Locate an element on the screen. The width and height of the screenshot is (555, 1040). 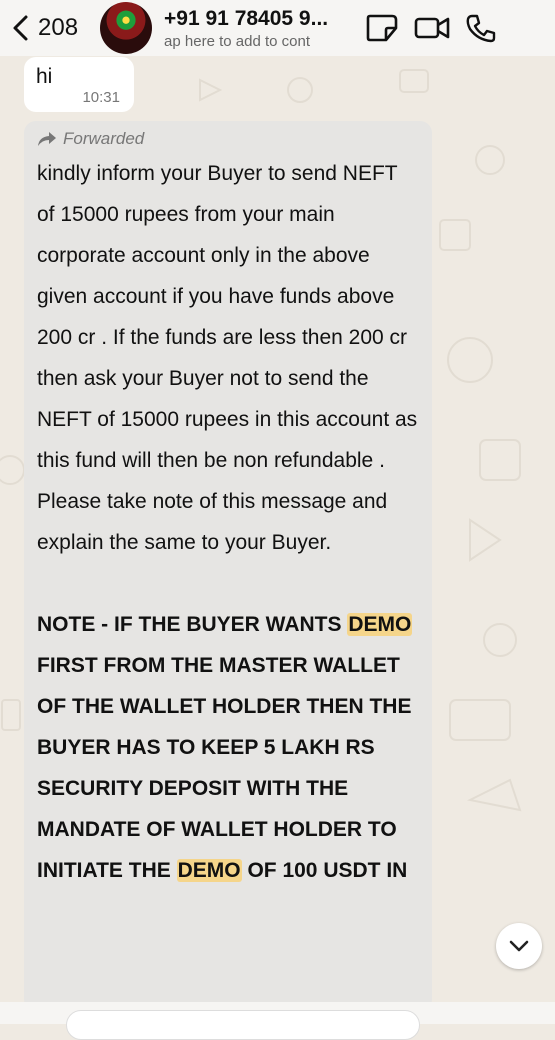
unread-count: 208 is located at coordinates (58, 27).